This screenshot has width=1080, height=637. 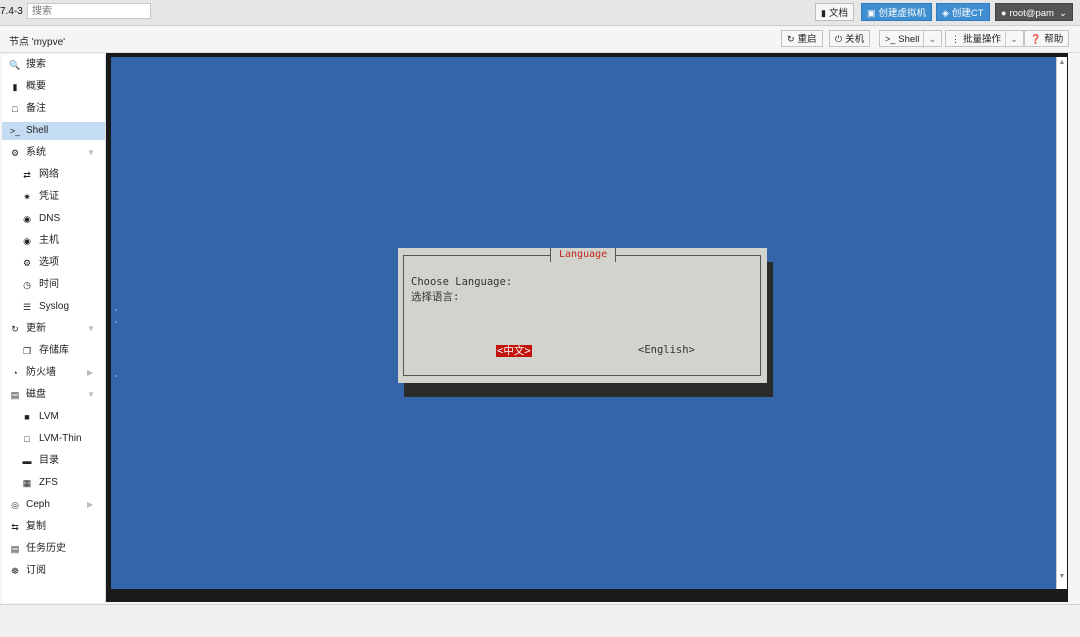 What do you see at coordinates (897, 12) in the screenshot?
I see `create-vm-button: ▣ 创建虚拟机` at bounding box center [897, 12].